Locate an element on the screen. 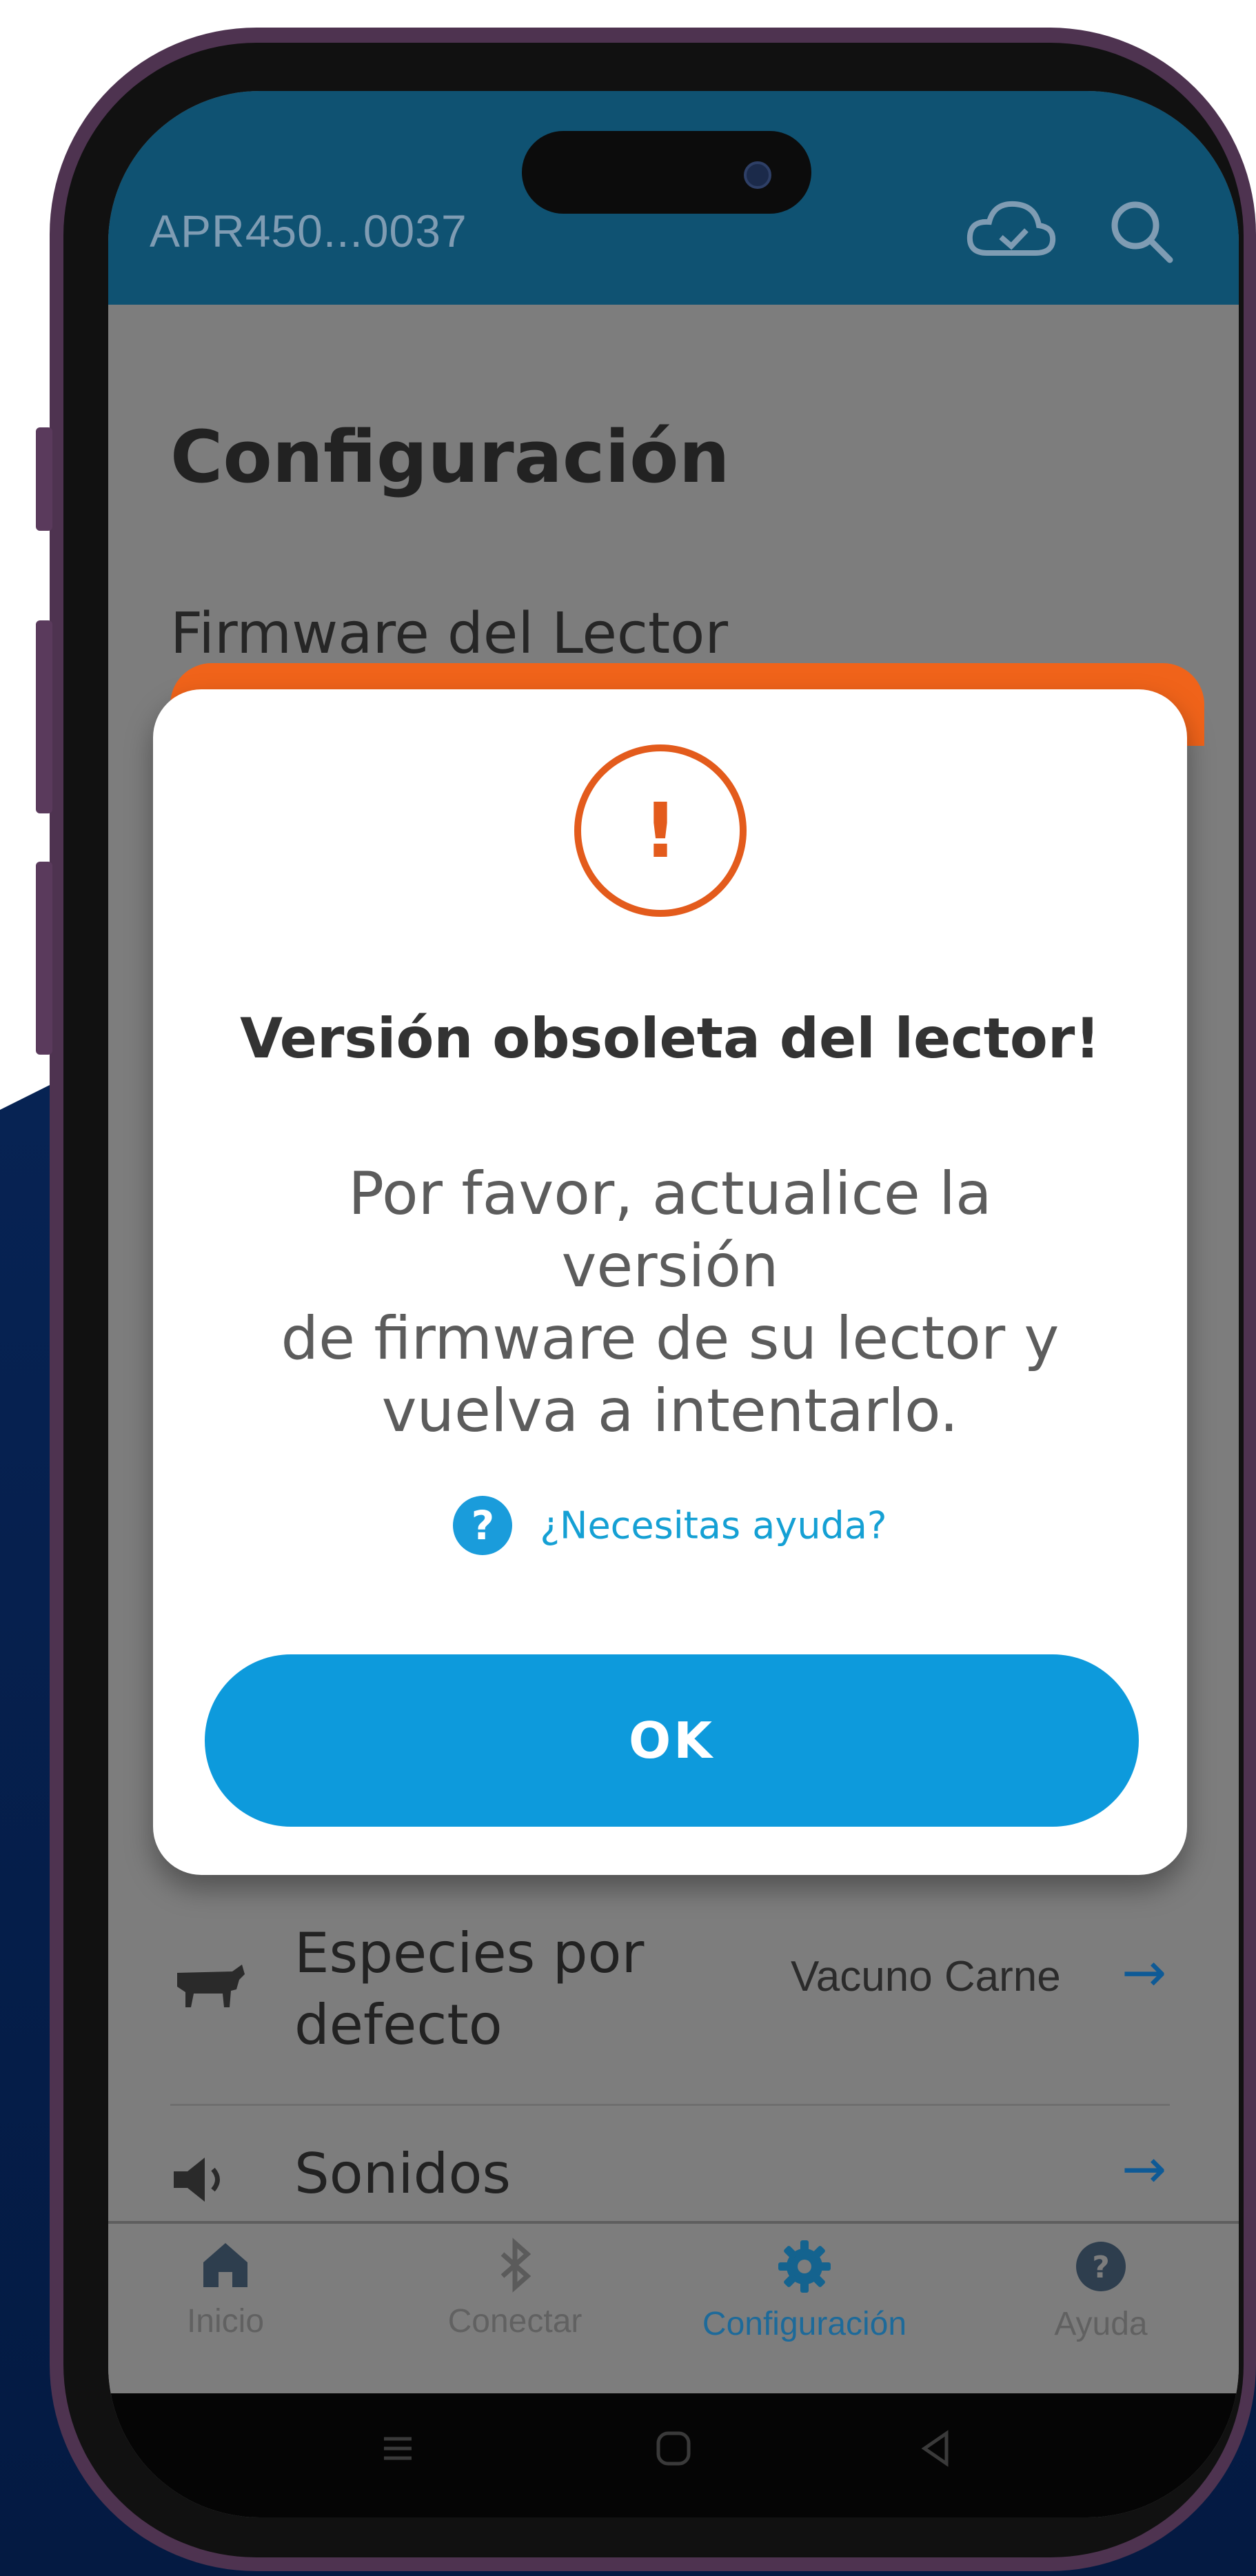  firmware-section-label: Firmware del Lector is located at coordinates (449, 634).